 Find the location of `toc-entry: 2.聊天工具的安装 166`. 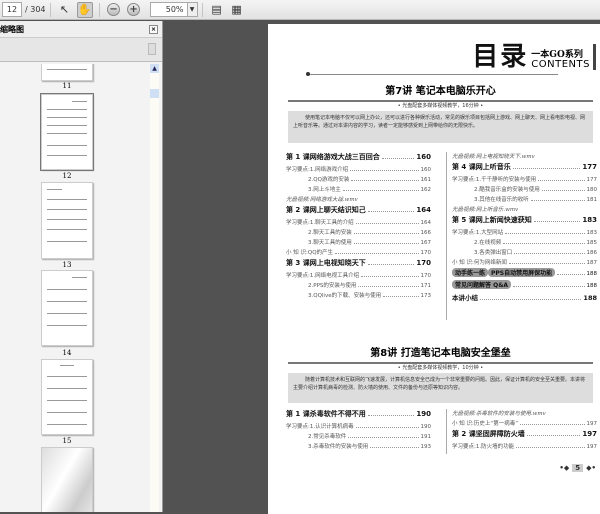

toc-entry: 2.聊天工具的安装 166 is located at coordinates (358, 233).